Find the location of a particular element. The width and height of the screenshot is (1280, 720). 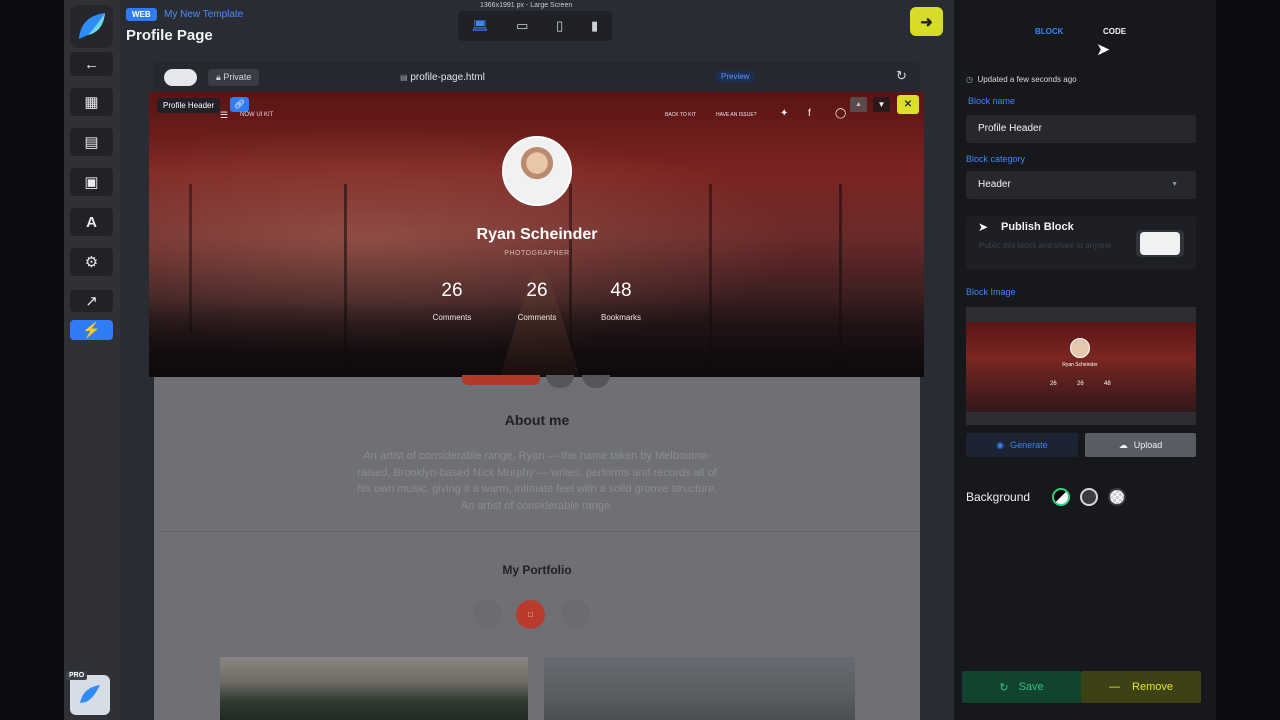

block-category-value: Header is located at coordinates (994, 184).